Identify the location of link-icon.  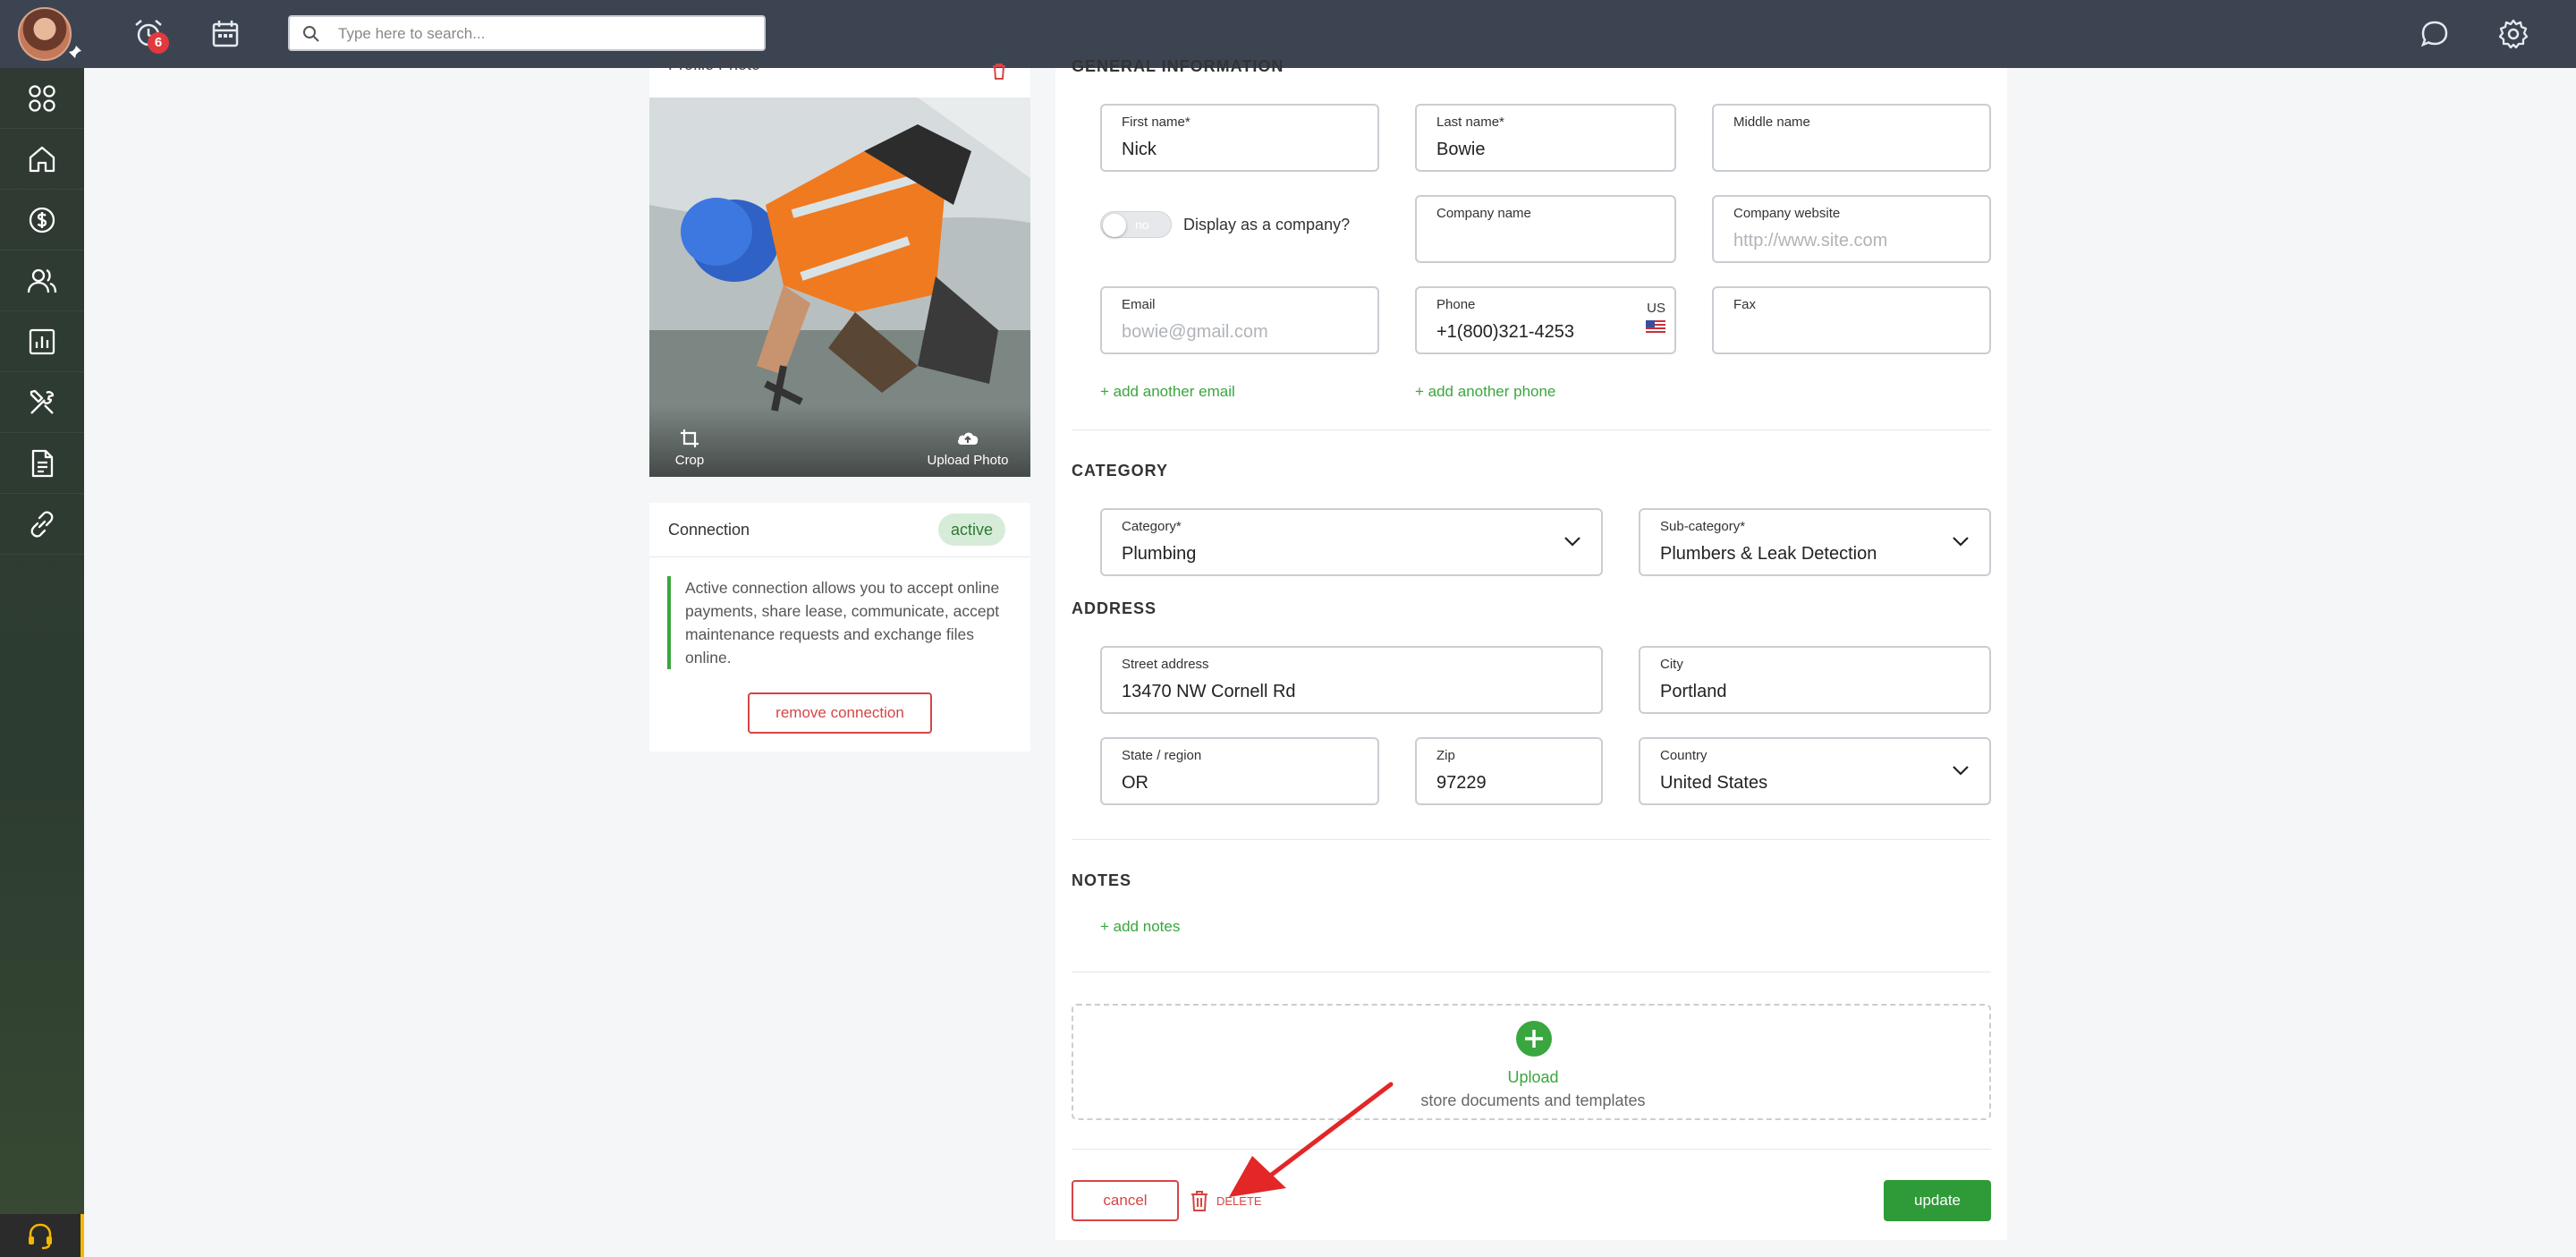
(42, 524).